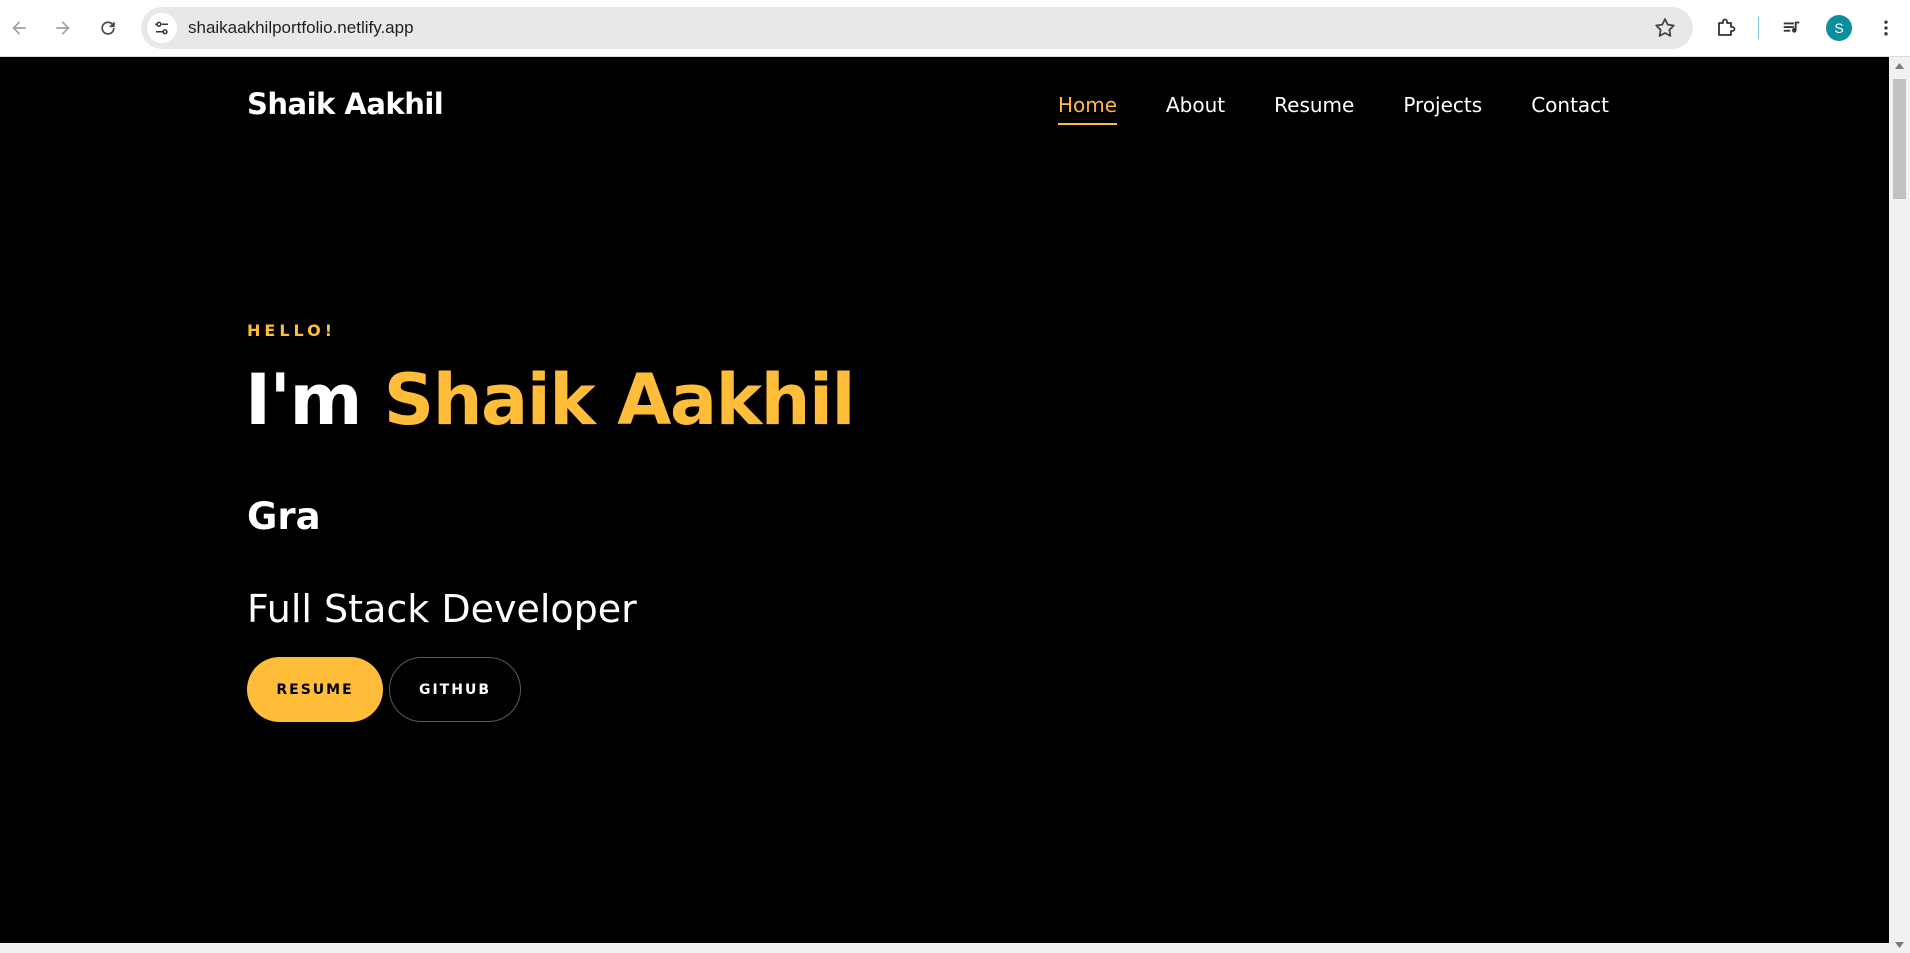  I want to click on nav-item-about: About, so click(1195, 106).